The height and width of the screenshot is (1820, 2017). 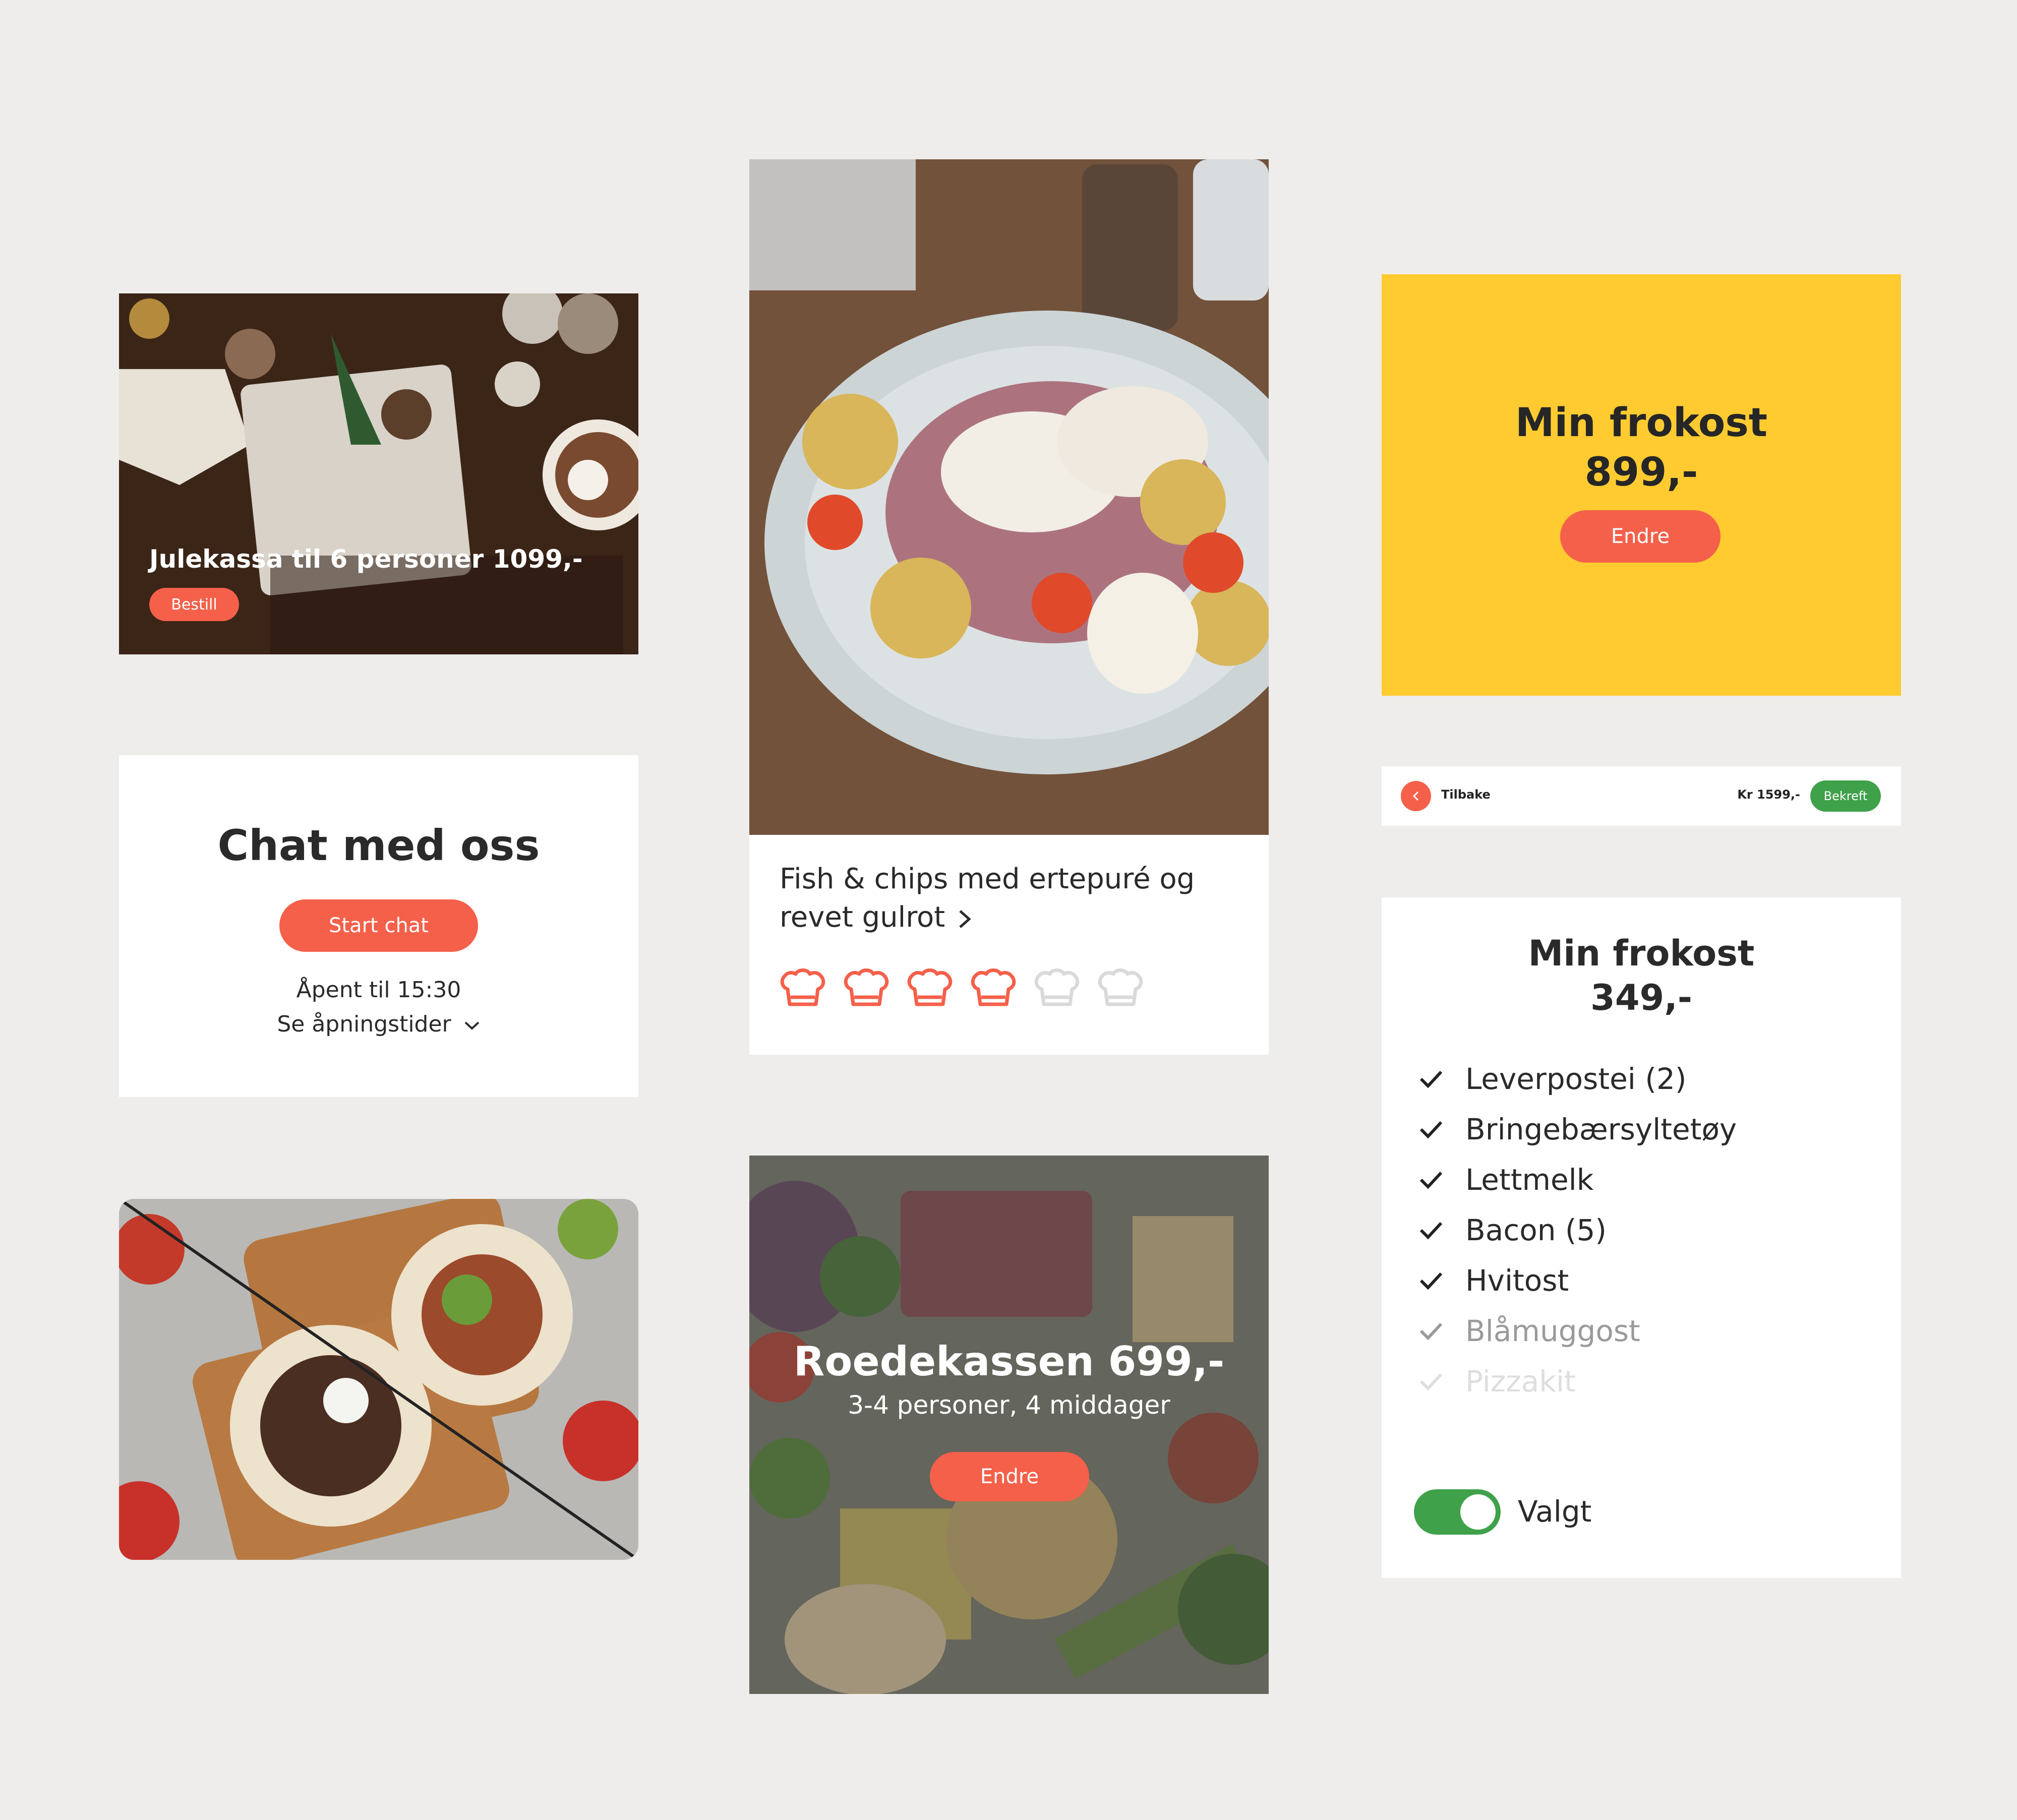 I want to click on frokost-yellow-card: Min frokost 899,- Endre, so click(x=1641, y=485).